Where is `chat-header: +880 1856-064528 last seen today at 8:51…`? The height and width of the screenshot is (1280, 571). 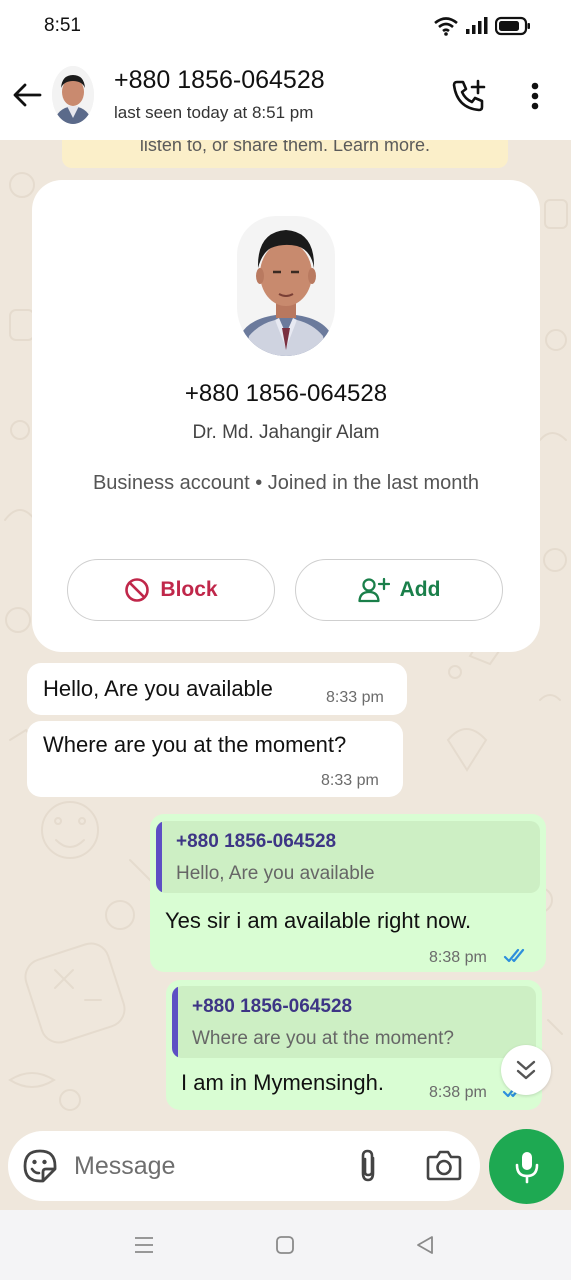
chat-header: +880 1856-064528 last seen today at 8:51… is located at coordinates (285, 96).